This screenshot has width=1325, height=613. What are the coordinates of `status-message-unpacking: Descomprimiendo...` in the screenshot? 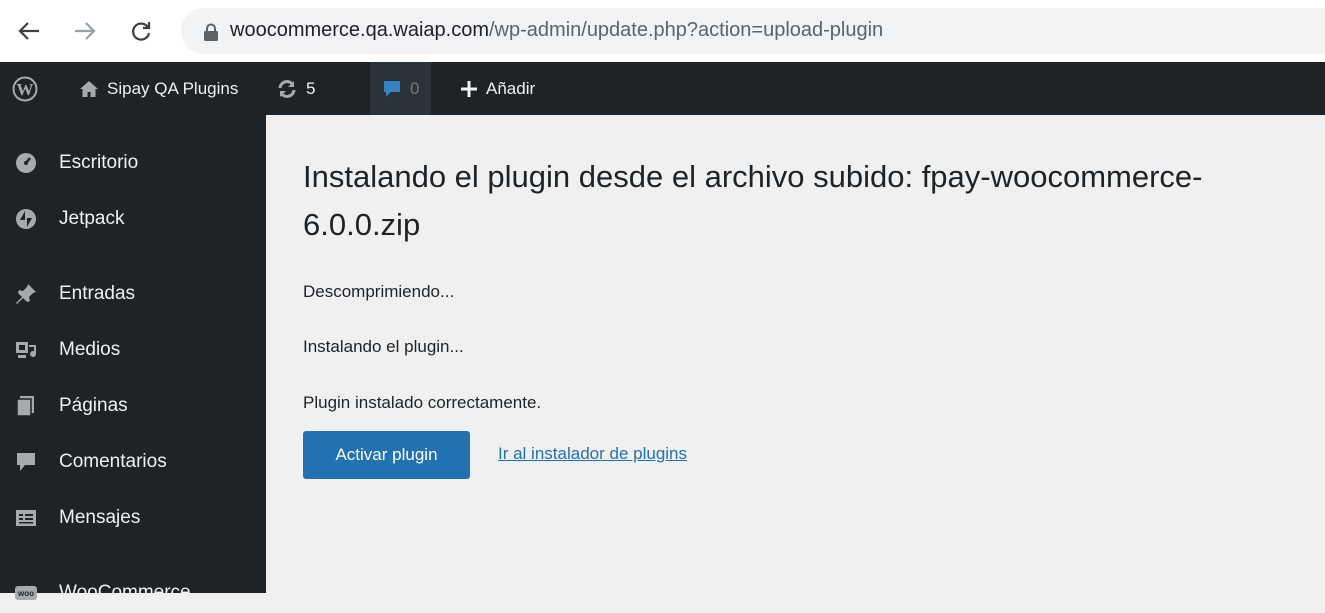 It's located at (379, 291).